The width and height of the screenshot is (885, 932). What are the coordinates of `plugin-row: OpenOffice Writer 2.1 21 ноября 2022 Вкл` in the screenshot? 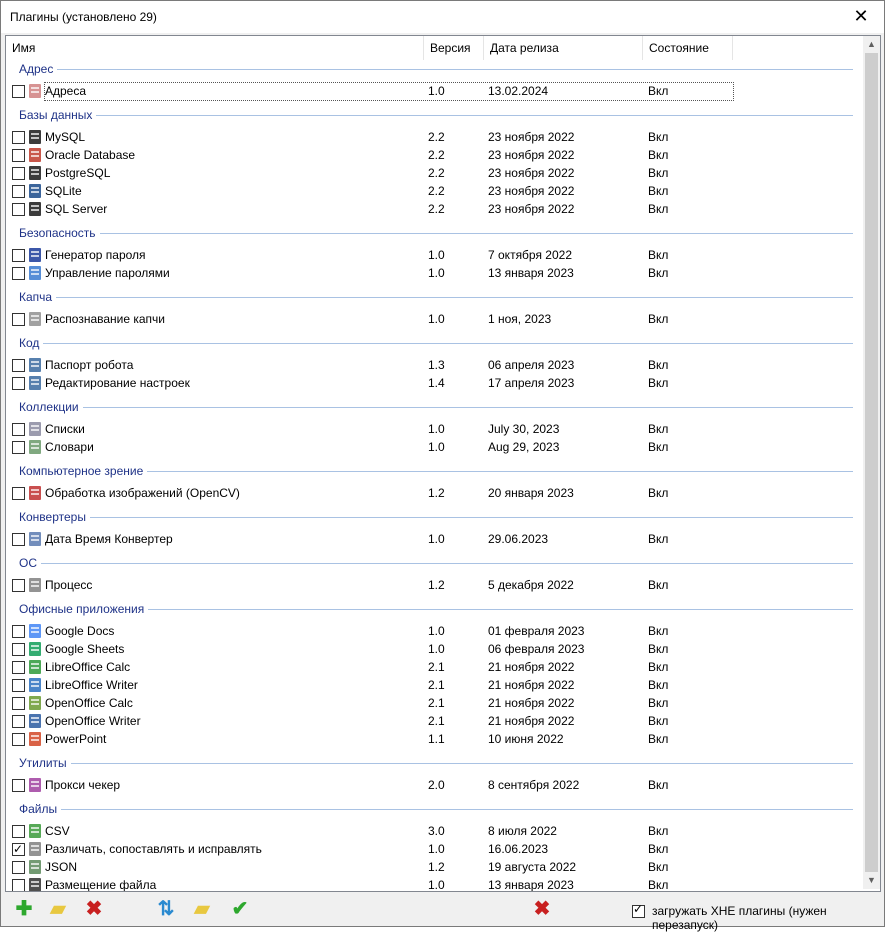 It's located at (434, 721).